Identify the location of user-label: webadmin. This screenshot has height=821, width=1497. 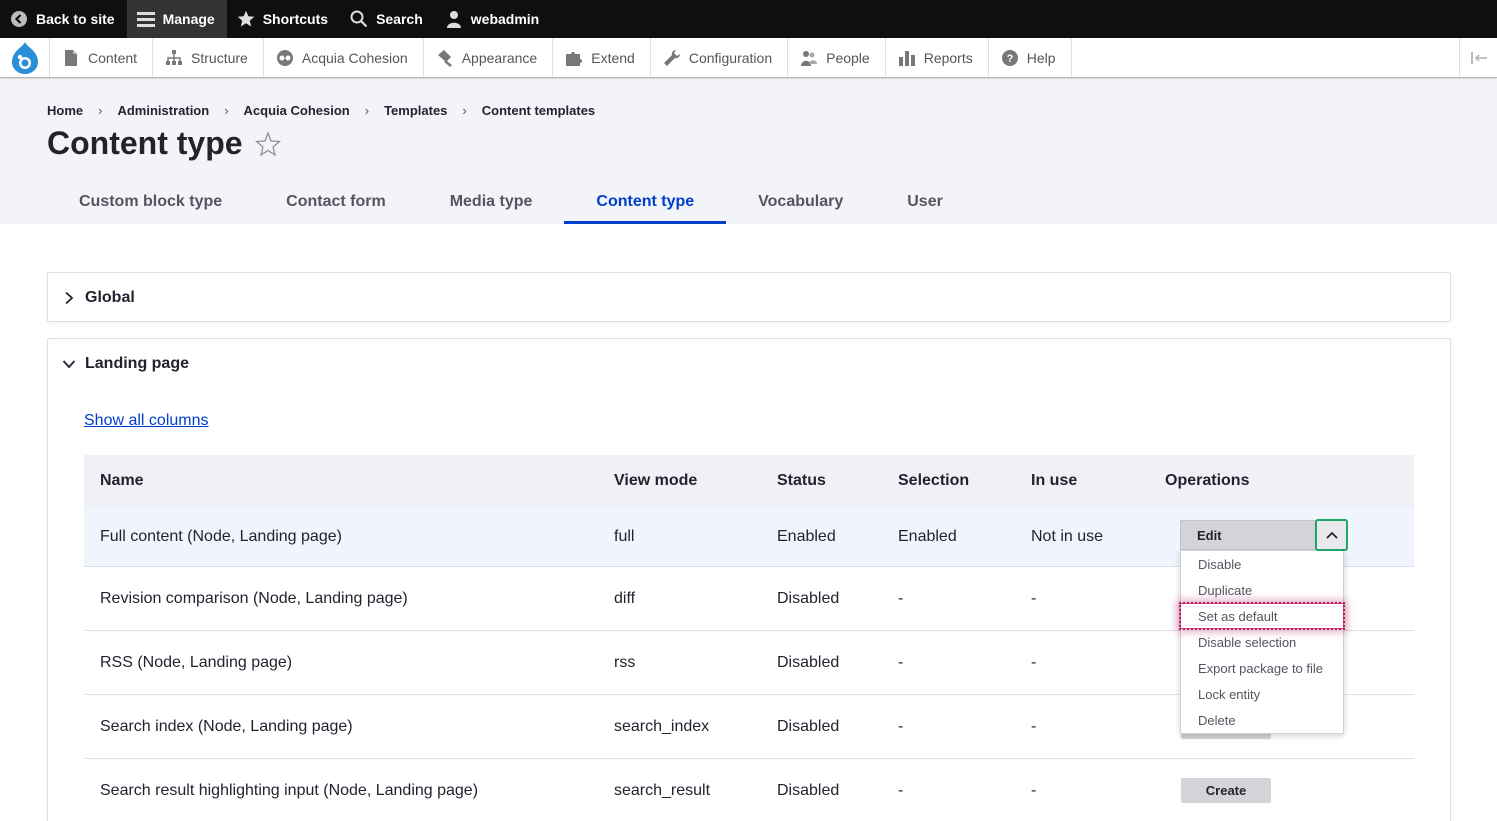
(505, 19).